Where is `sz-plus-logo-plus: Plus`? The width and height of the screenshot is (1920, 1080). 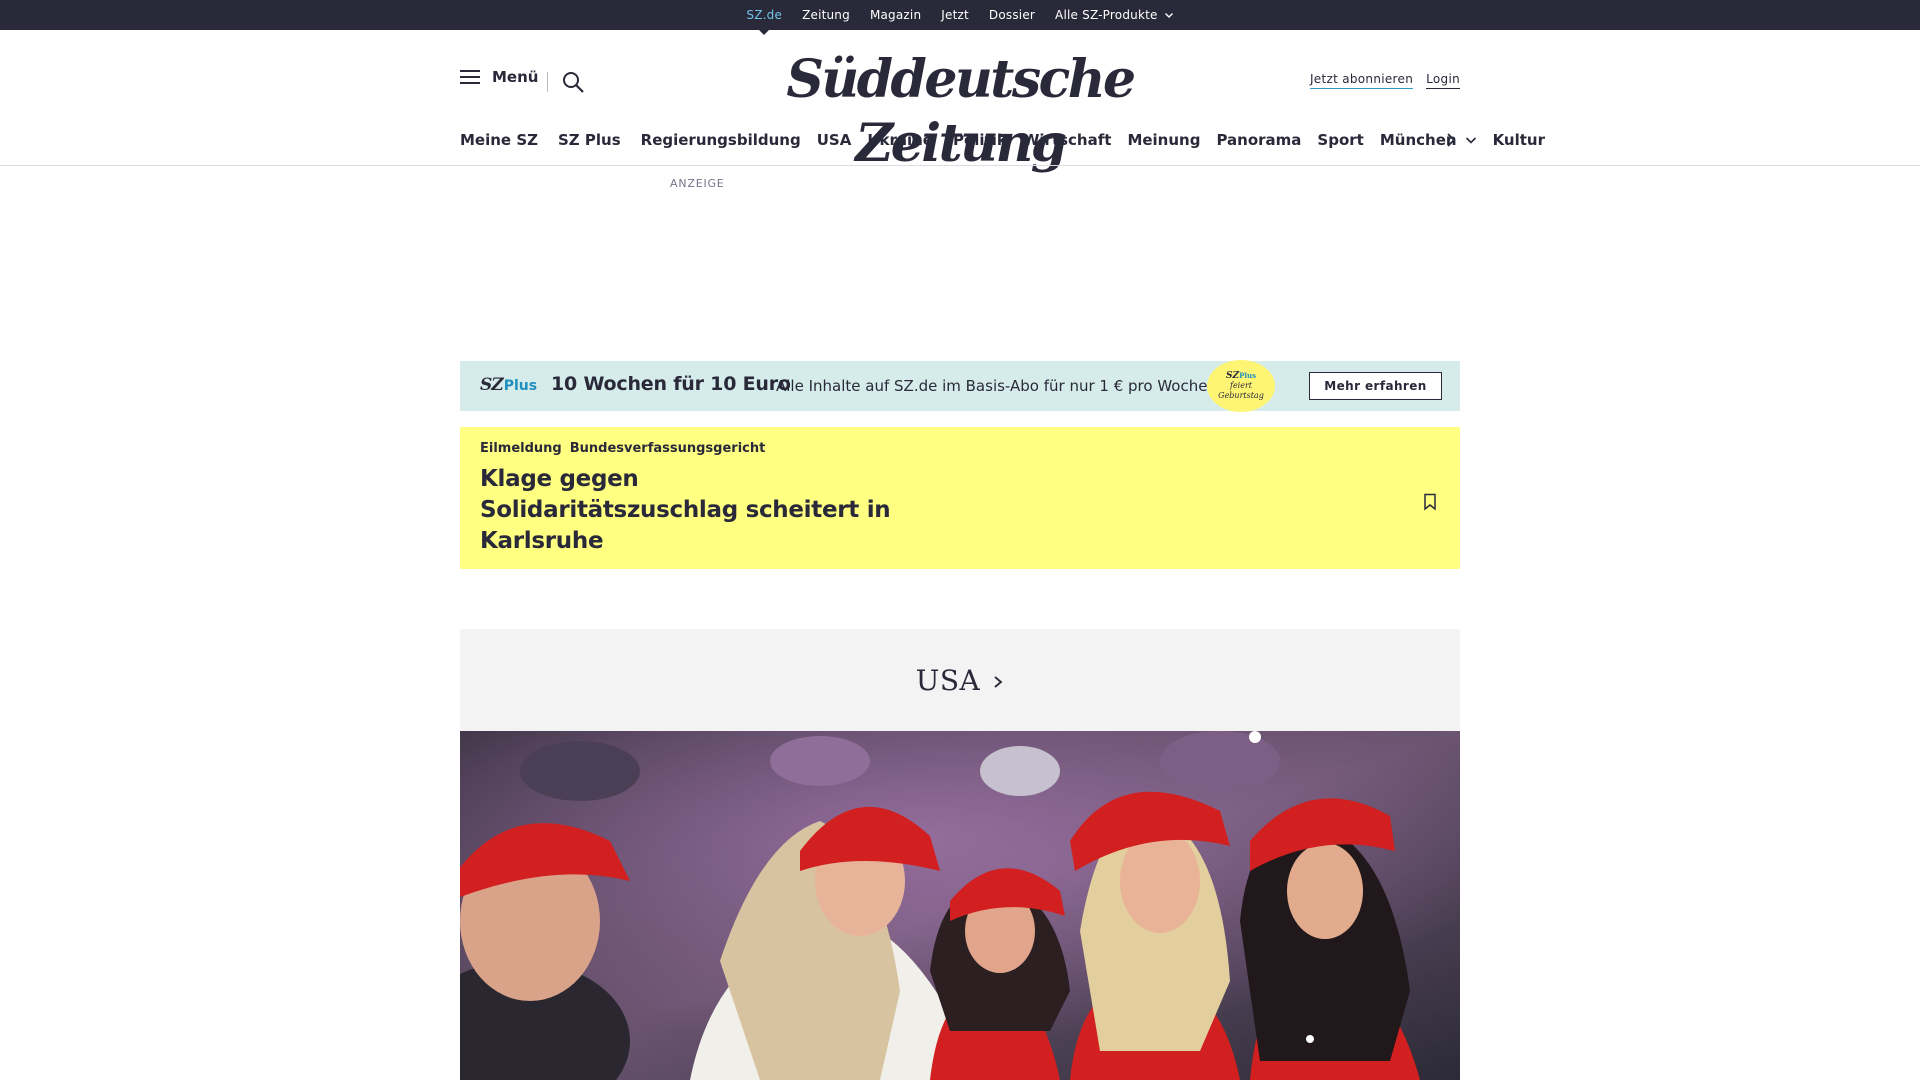
sz-plus-logo-plus: Plus is located at coordinates (520, 386).